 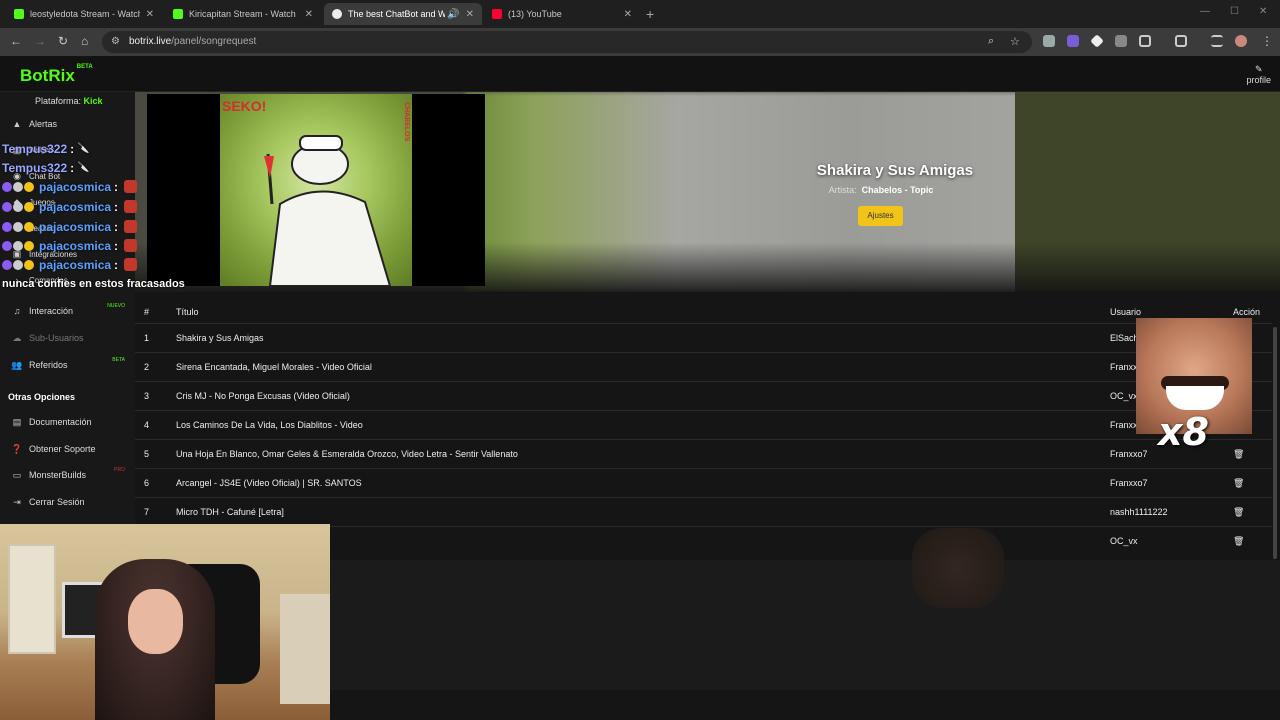 What do you see at coordinates (1263, 11) in the screenshot?
I see `window-close-icon: ✕` at bounding box center [1263, 11].